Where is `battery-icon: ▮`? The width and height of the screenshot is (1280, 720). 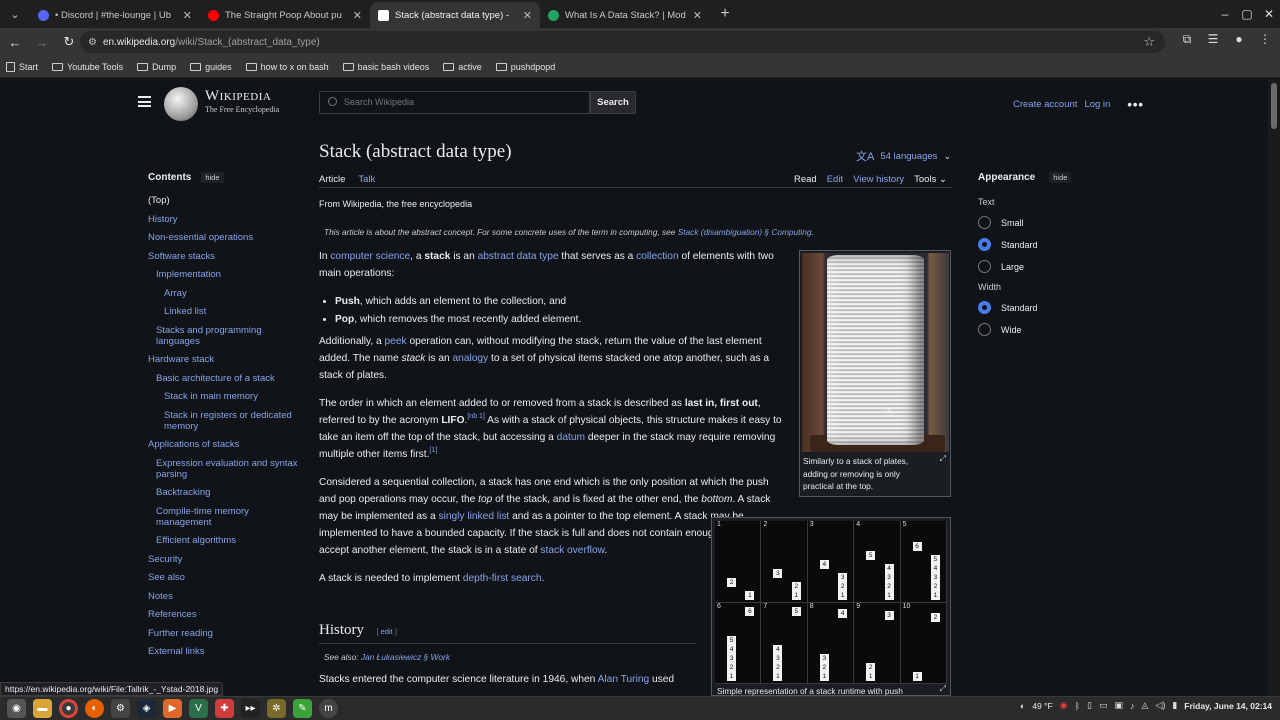
battery-icon: ▮ is located at coordinates (1174, 705).